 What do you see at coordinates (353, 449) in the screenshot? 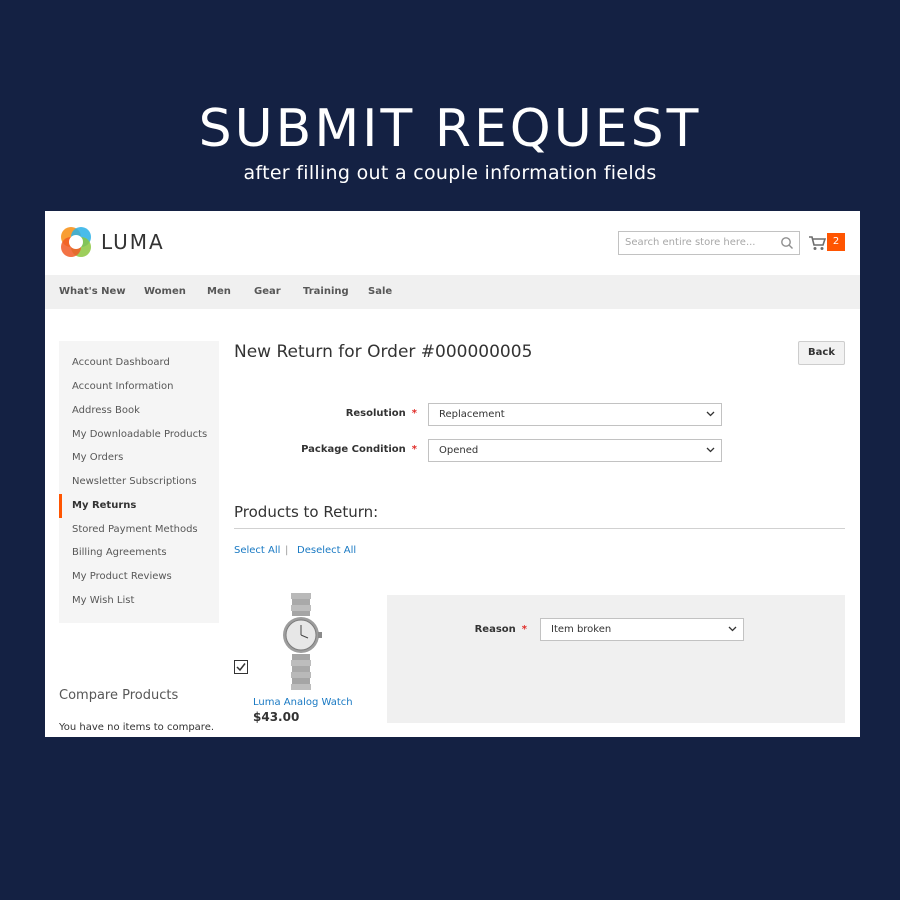
I see `package-condition-label-text: Package Condition` at bounding box center [353, 449].